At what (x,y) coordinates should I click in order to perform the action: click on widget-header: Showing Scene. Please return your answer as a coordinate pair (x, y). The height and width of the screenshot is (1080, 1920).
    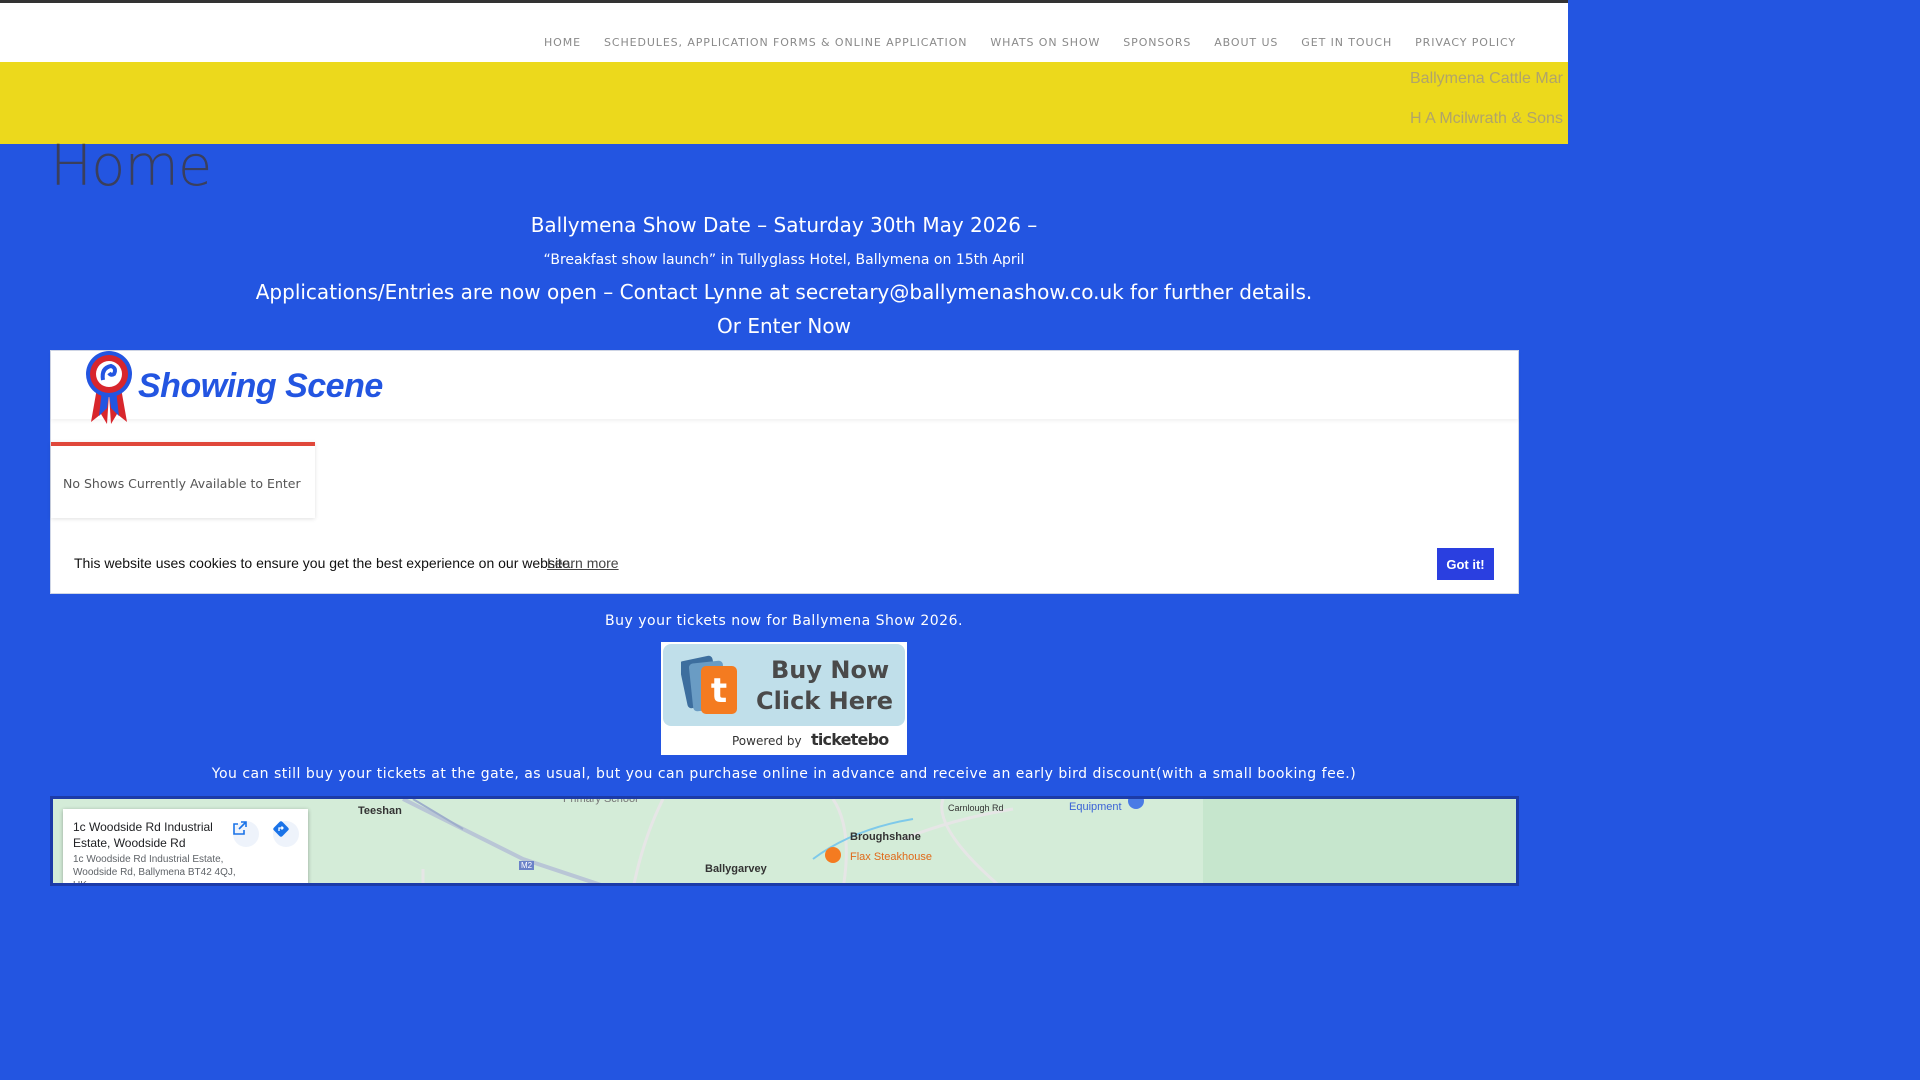
    Looking at the image, I should click on (784, 387).